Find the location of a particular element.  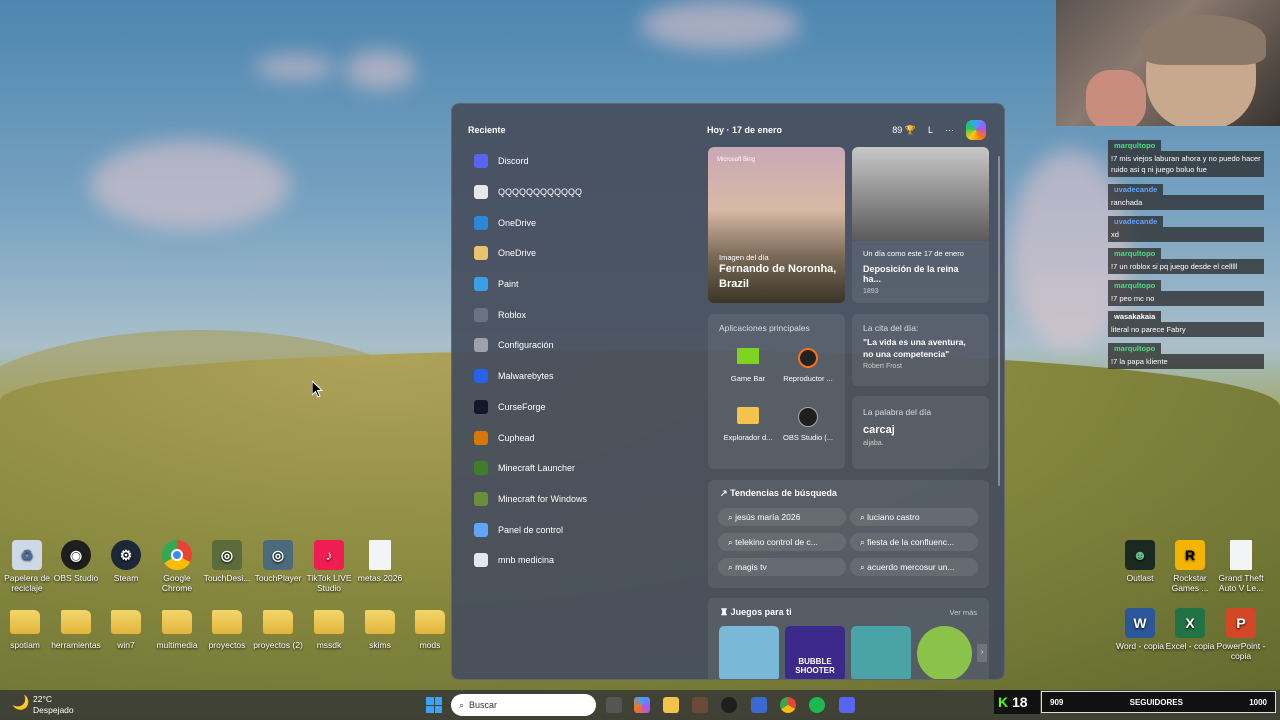

recent-item: Roblox is located at coordinates (579, 314).